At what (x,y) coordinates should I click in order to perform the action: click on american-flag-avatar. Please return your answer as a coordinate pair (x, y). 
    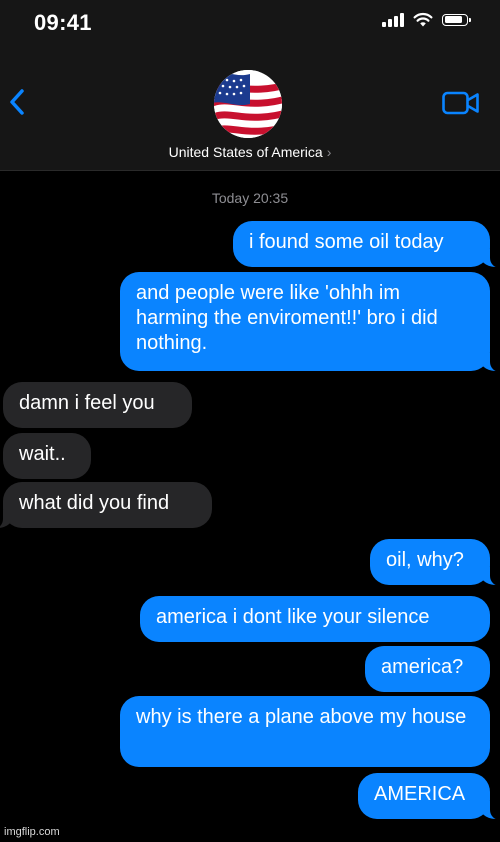
    Looking at the image, I should click on (248, 104).